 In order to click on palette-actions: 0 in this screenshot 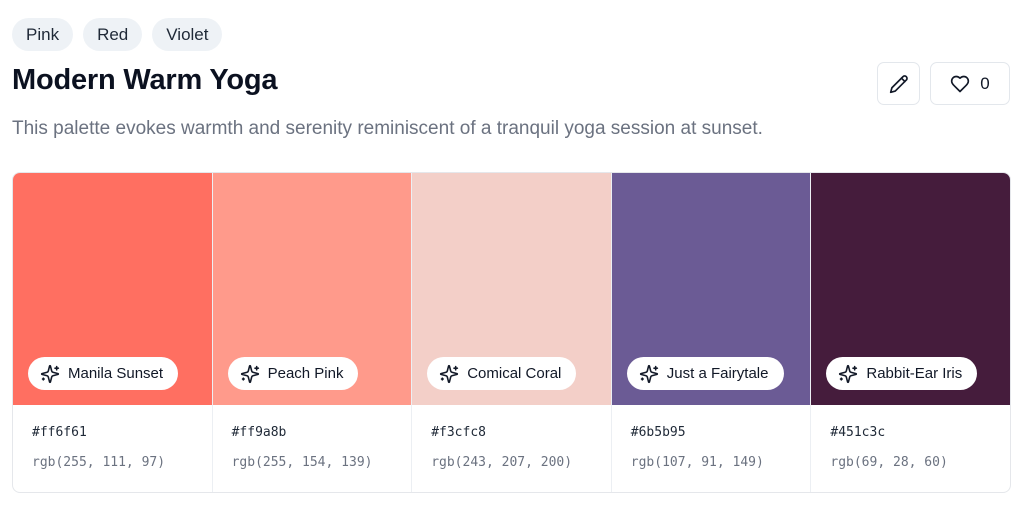, I will do `click(943, 83)`.